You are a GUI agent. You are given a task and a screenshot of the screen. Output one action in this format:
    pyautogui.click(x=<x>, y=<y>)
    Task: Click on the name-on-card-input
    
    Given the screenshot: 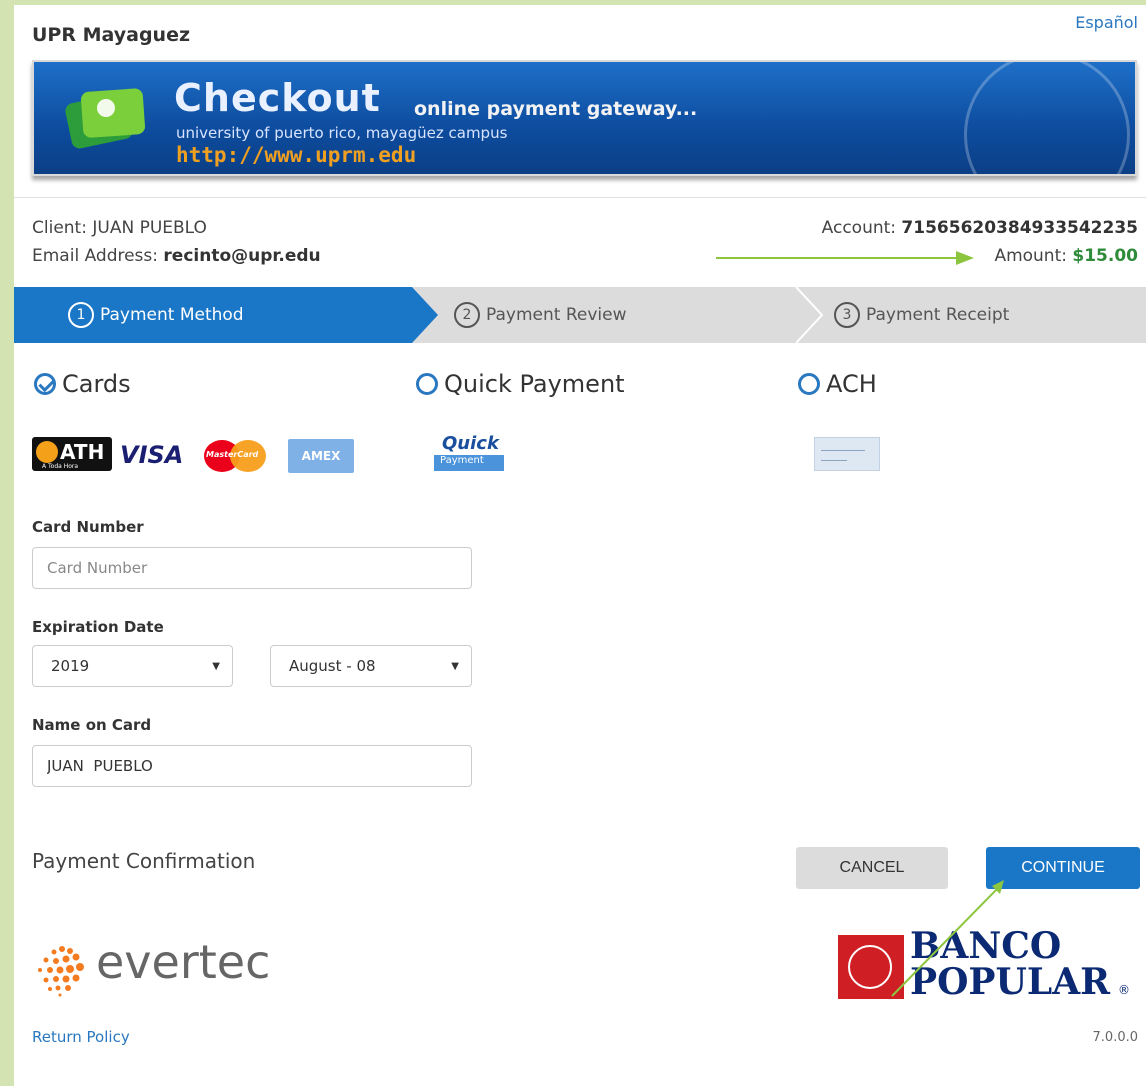 What is the action you would take?
    pyautogui.click(x=252, y=766)
    